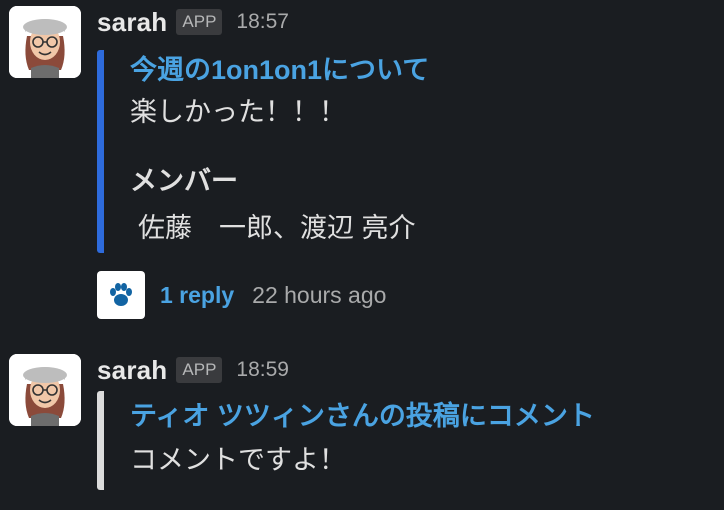  I want to click on field-value: 佐藤 一郎、渡辺 亮介, so click(277, 228).